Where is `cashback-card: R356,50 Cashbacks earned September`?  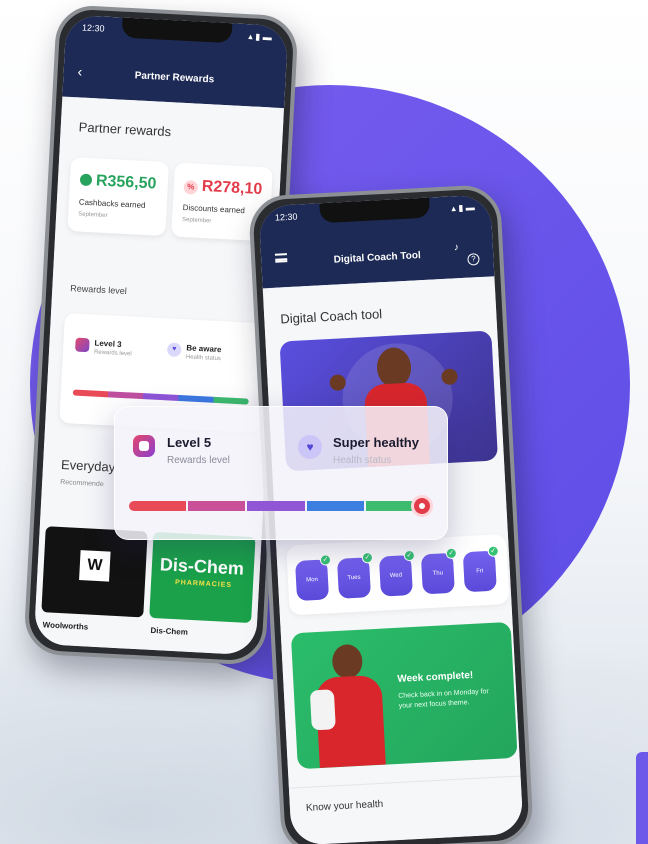
cashback-card: R356,50 Cashbacks earned September is located at coordinates (118, 197).